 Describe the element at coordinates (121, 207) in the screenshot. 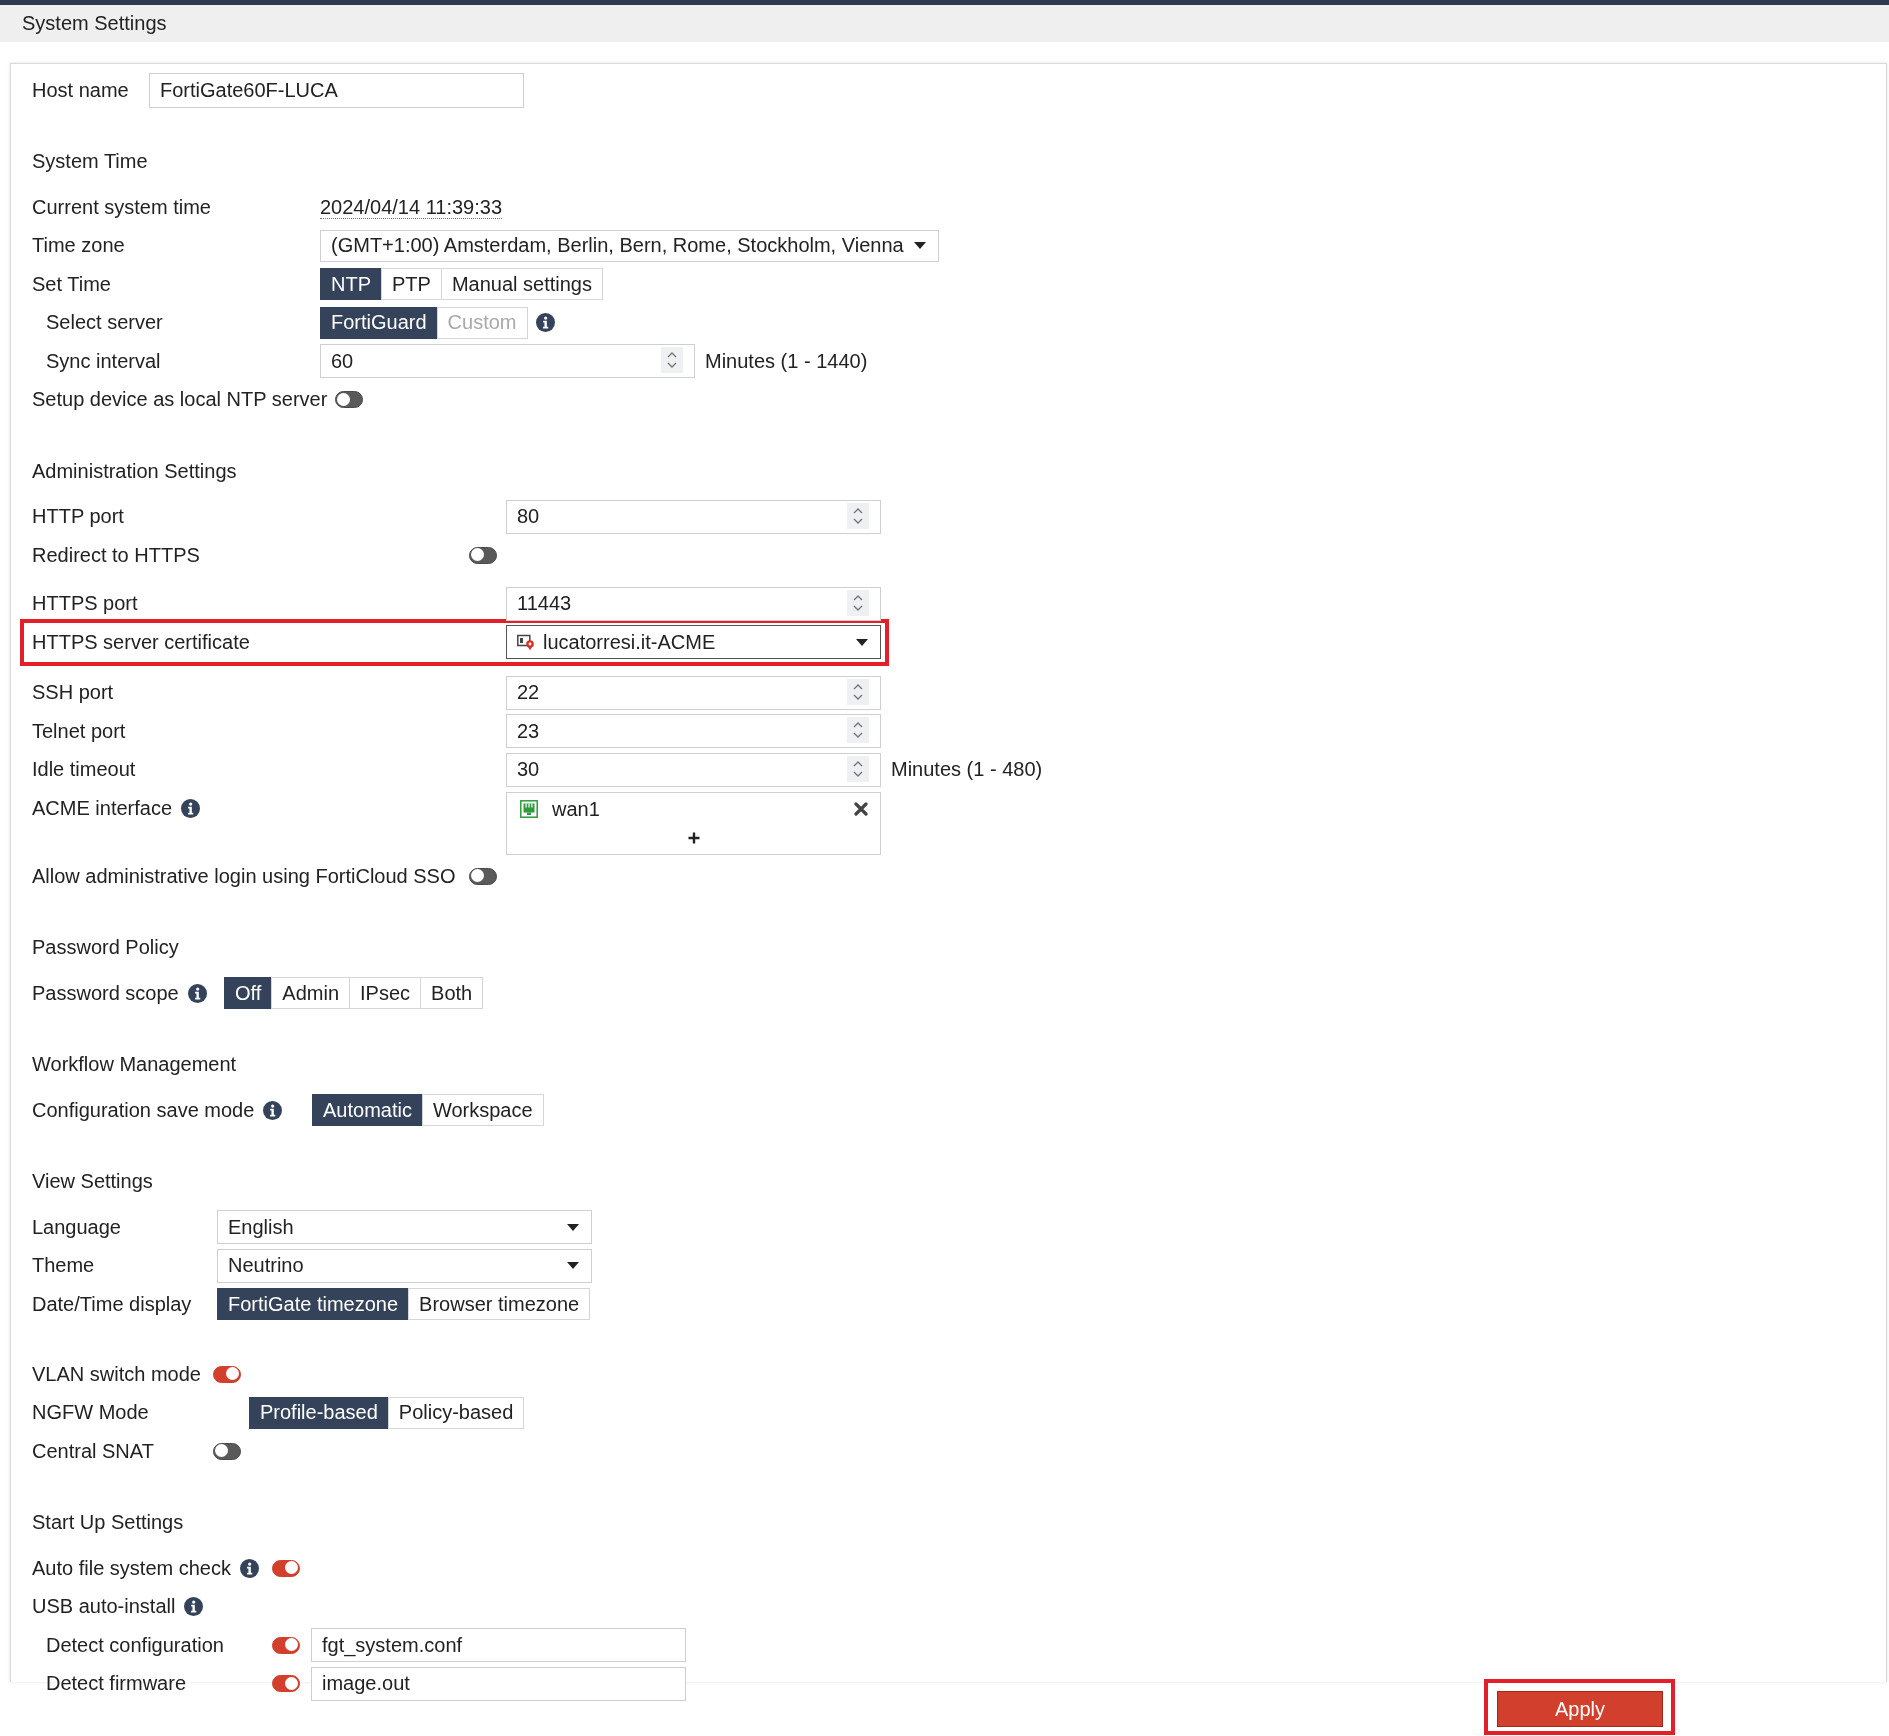

I see `field-label: Current system time` at that location.